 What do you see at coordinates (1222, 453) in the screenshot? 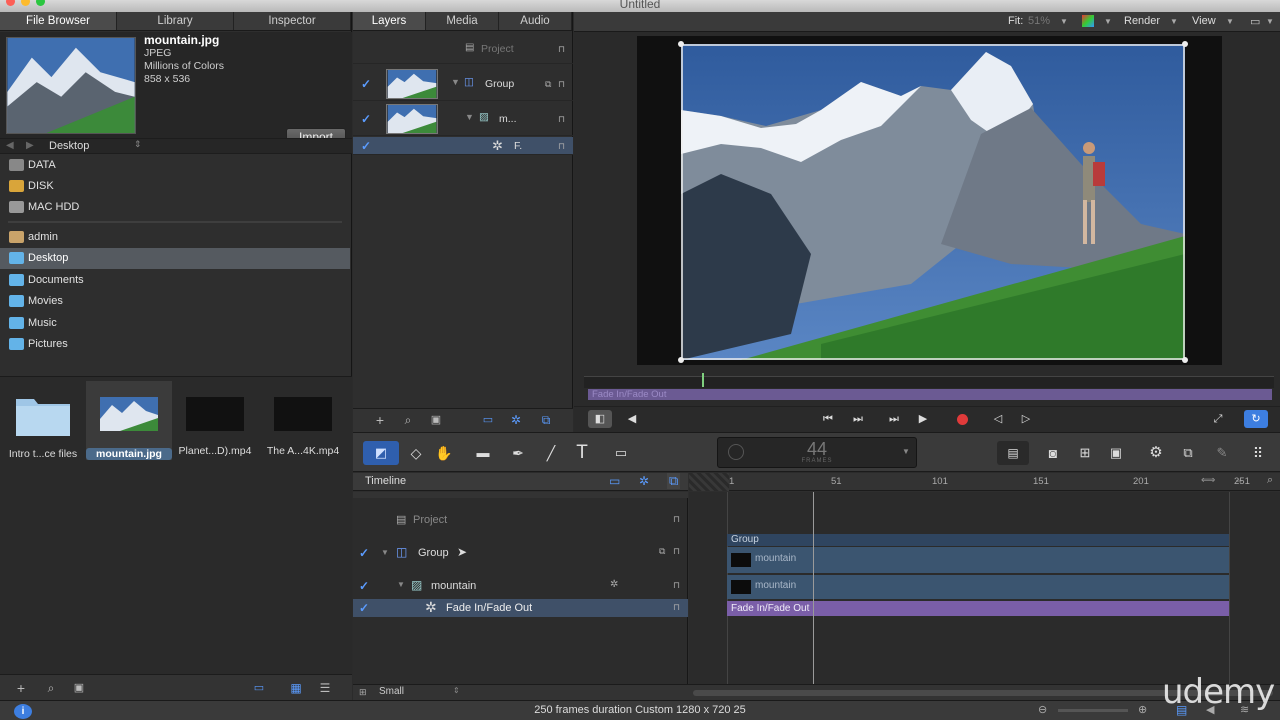
I see `brush-tool: ✎` at bounding box center [1222, 453].